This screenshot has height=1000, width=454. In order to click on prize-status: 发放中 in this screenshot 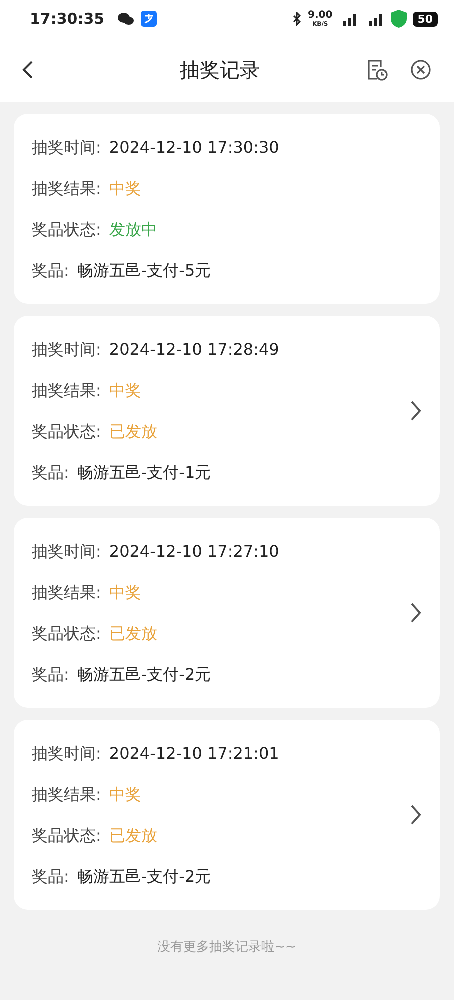, I will do `click(133, 229)`.